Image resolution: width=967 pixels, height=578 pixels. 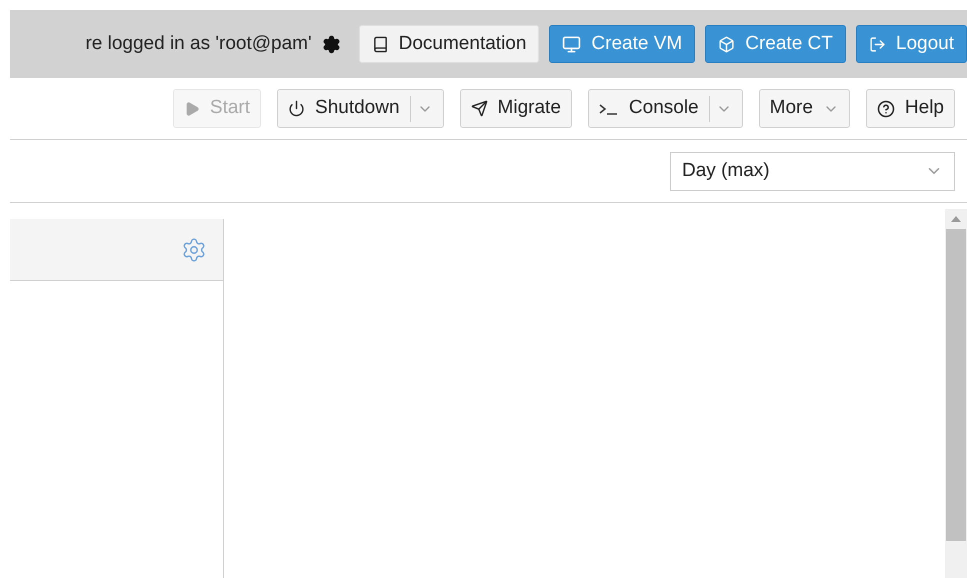 I want to click on book-icon, so click(x=380, y=44).